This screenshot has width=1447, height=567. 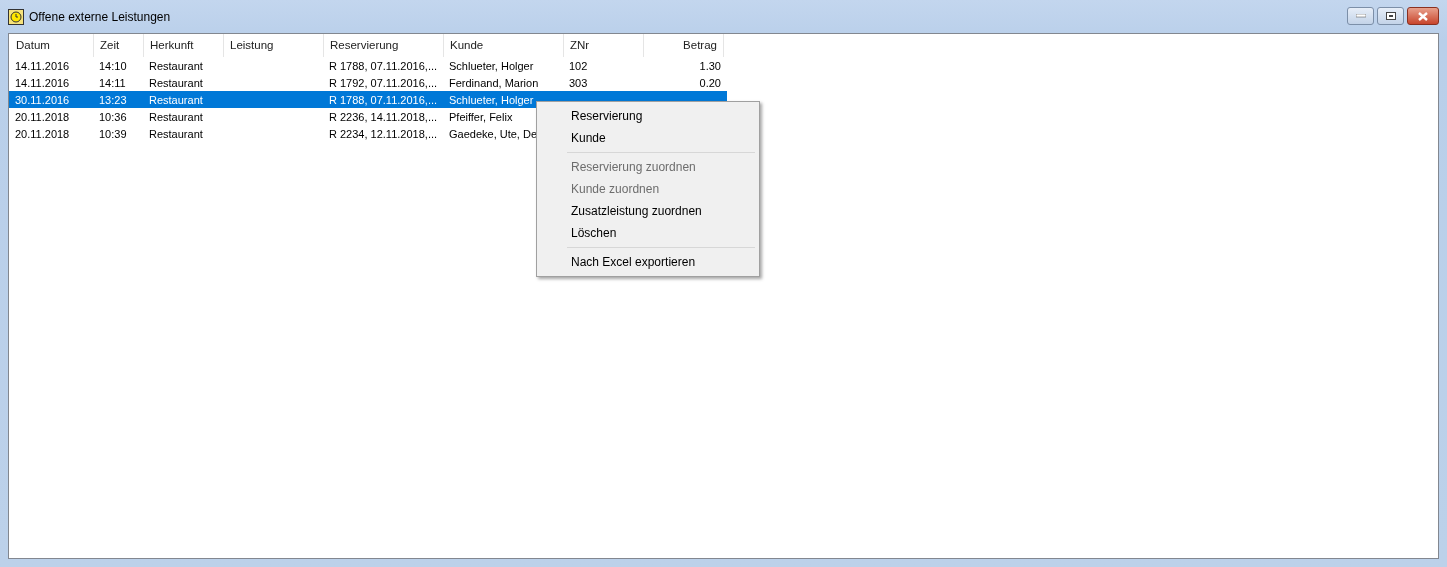 I want to click on table-cell: 30.11.2016, so click(x=42, y=99).